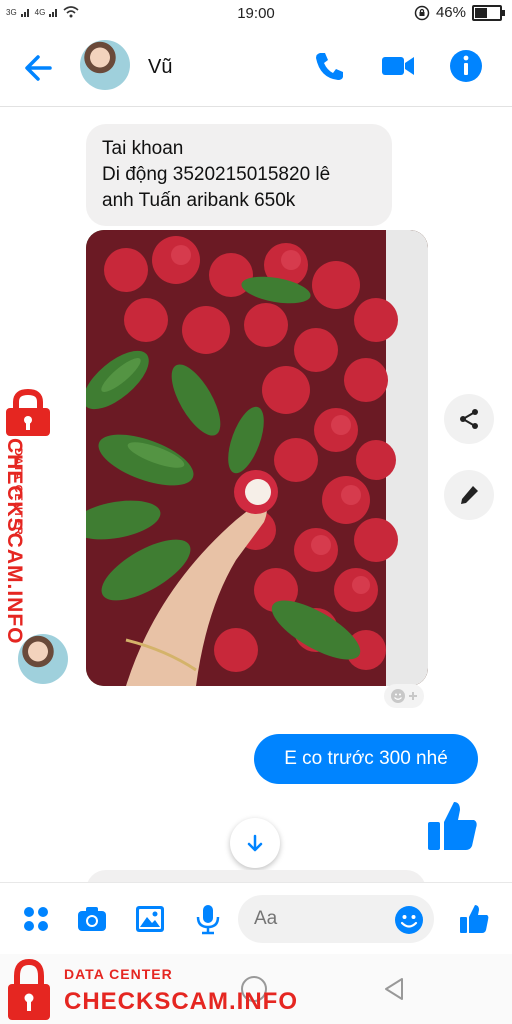 This screenshot has height=1024, width=512. I want to click on share-button, so click(469, 419).